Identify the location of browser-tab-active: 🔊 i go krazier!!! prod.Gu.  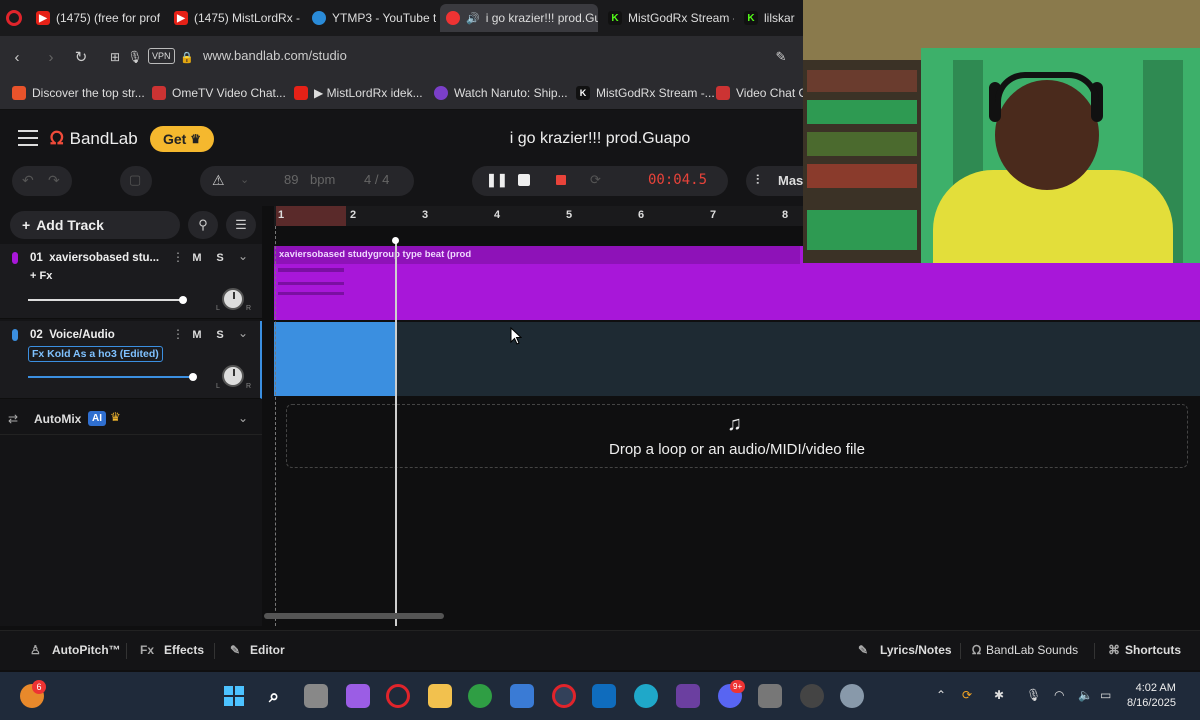
(519, 18).